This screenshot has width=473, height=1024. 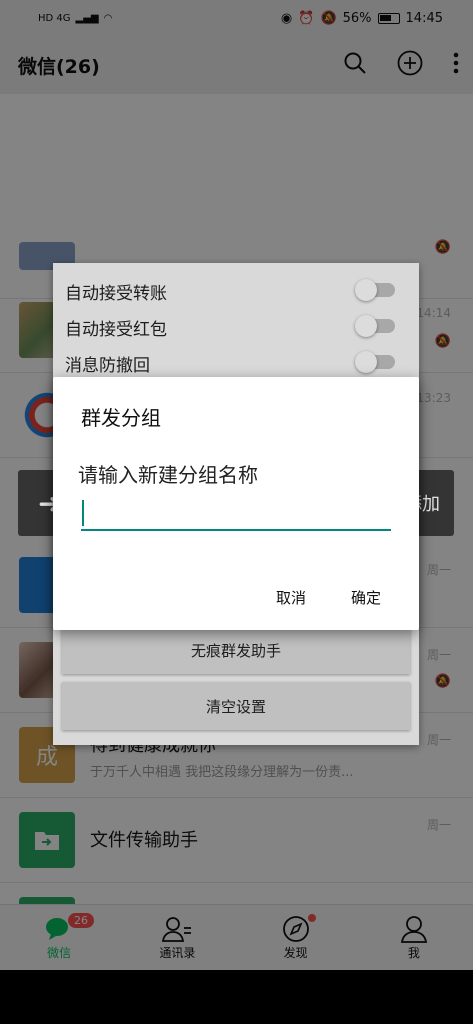 What do you see at coordinates (168, 475) in the screenshot?
I see `dialog-prompt: 请输入新建分组名称` at bounding box center [168, 475].